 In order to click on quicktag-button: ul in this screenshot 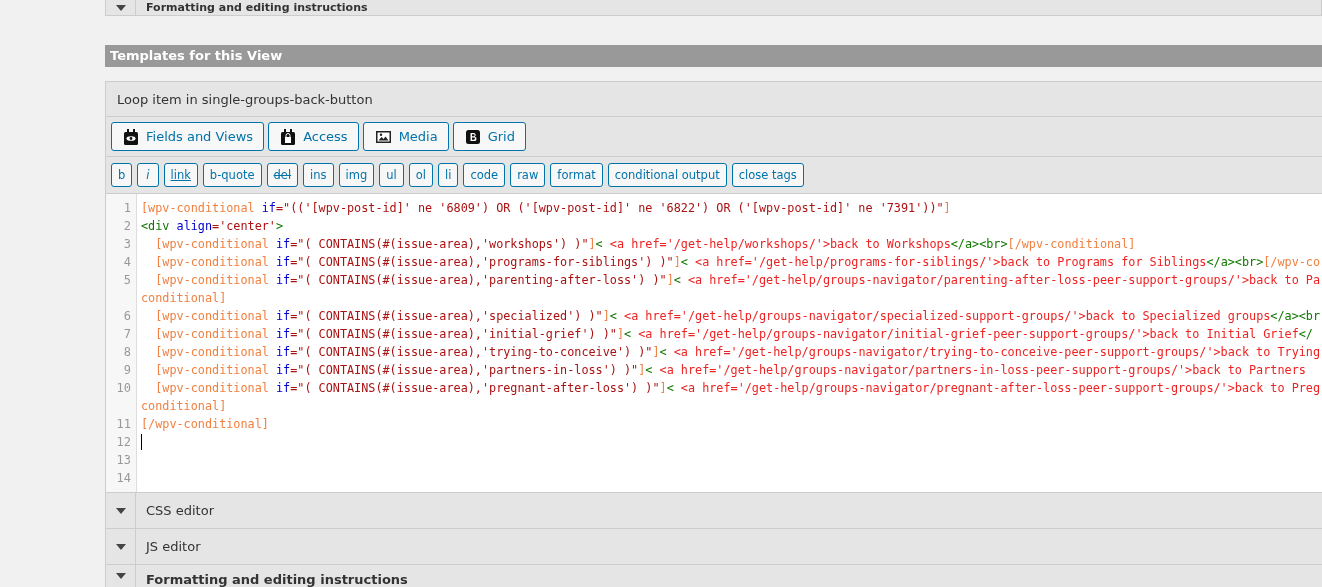, I will do `click(391, 175)`.